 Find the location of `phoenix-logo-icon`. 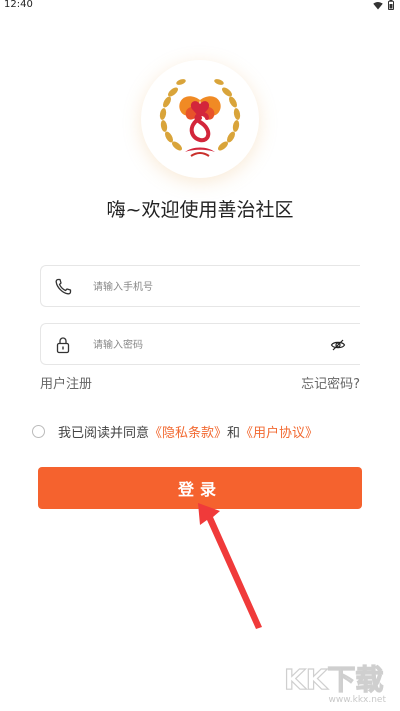

phoenix-logo-icon is located at coordinates (200, 118).